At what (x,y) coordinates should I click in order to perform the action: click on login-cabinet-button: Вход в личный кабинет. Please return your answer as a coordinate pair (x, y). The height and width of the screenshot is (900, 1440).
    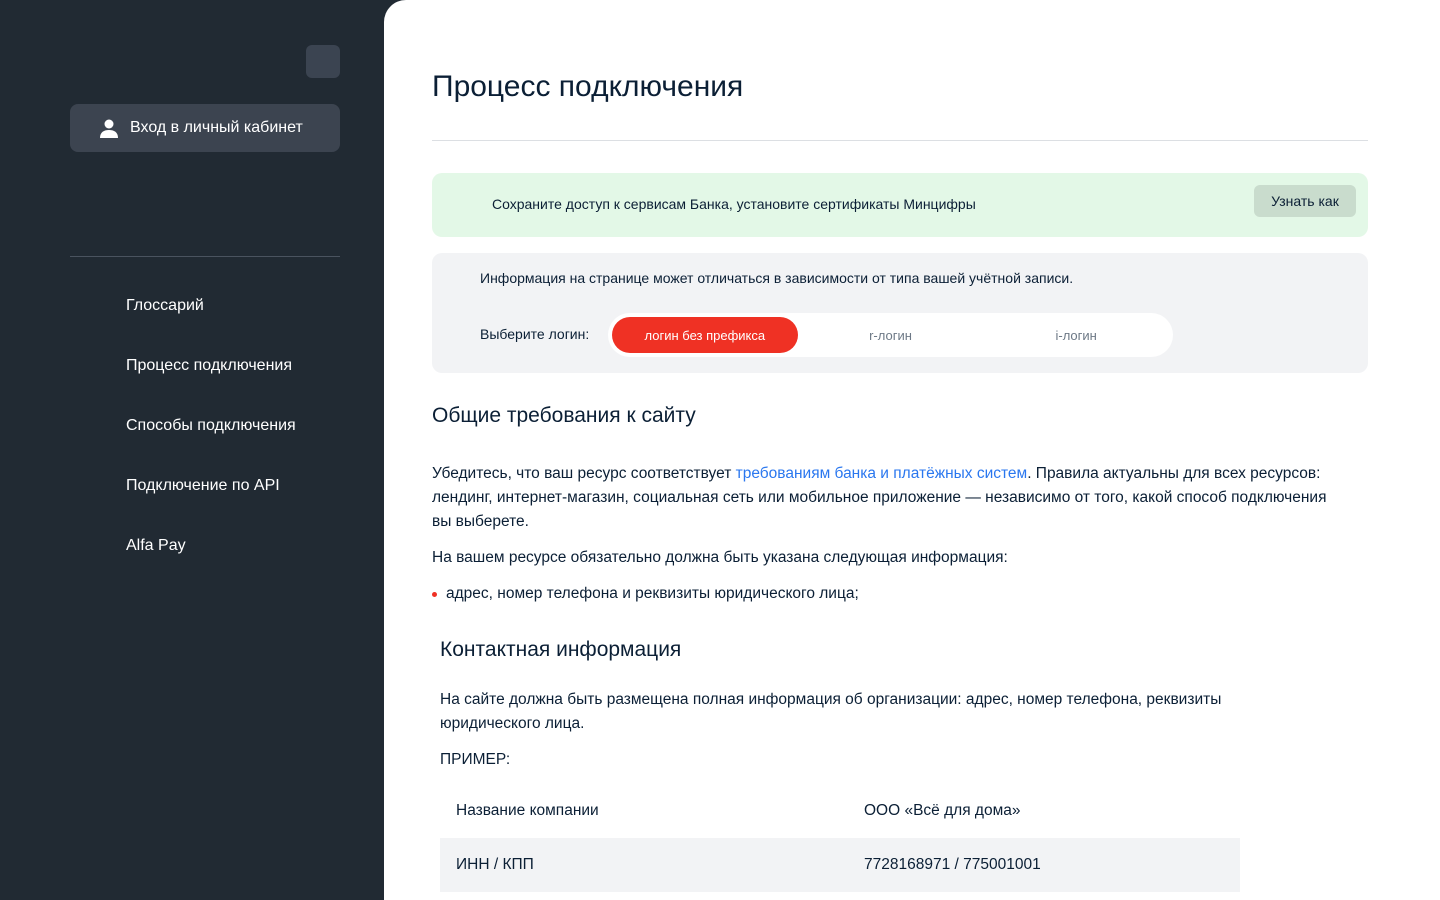
    Looking at the image, I should click on (205, 128).